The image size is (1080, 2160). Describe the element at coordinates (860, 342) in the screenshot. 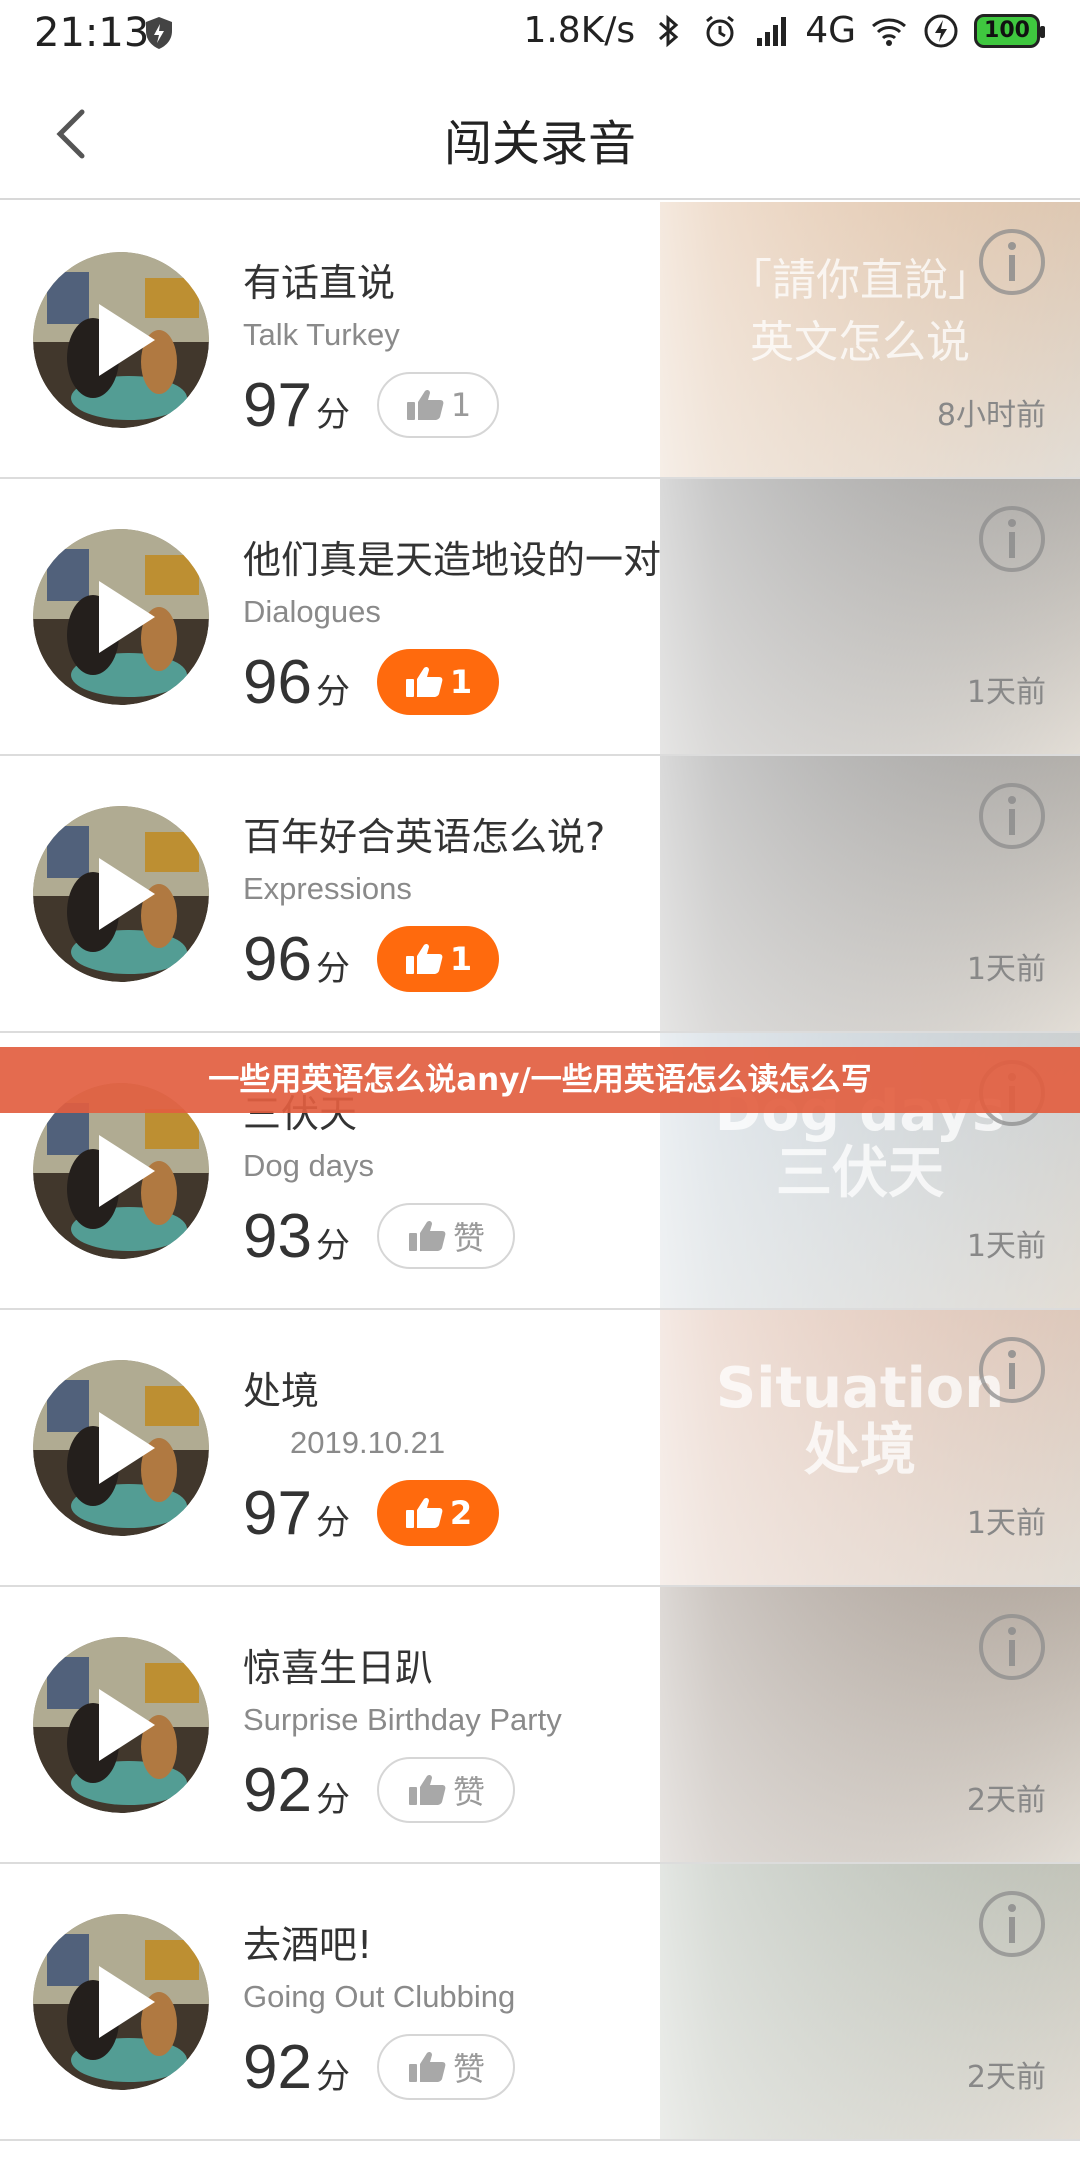

I see `background-caption-line: 英文怎么说` at that location.